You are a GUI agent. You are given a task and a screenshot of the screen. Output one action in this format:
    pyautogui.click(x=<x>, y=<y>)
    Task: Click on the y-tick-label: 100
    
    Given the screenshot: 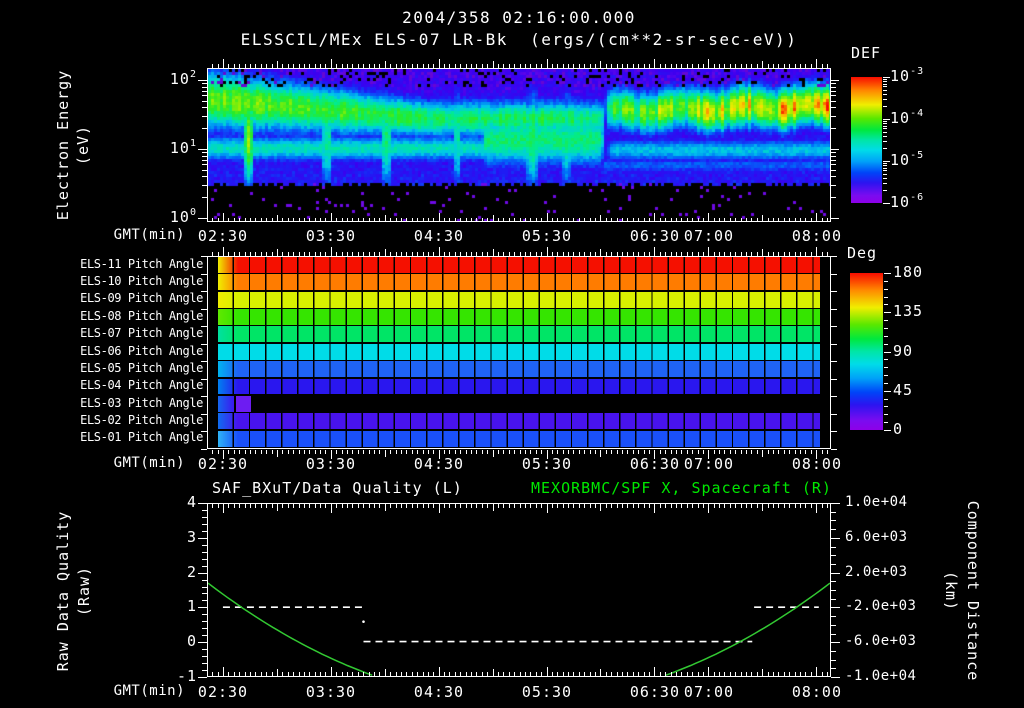 What is the action you would take?
    pyautogui.click(x=183, y=216)
    